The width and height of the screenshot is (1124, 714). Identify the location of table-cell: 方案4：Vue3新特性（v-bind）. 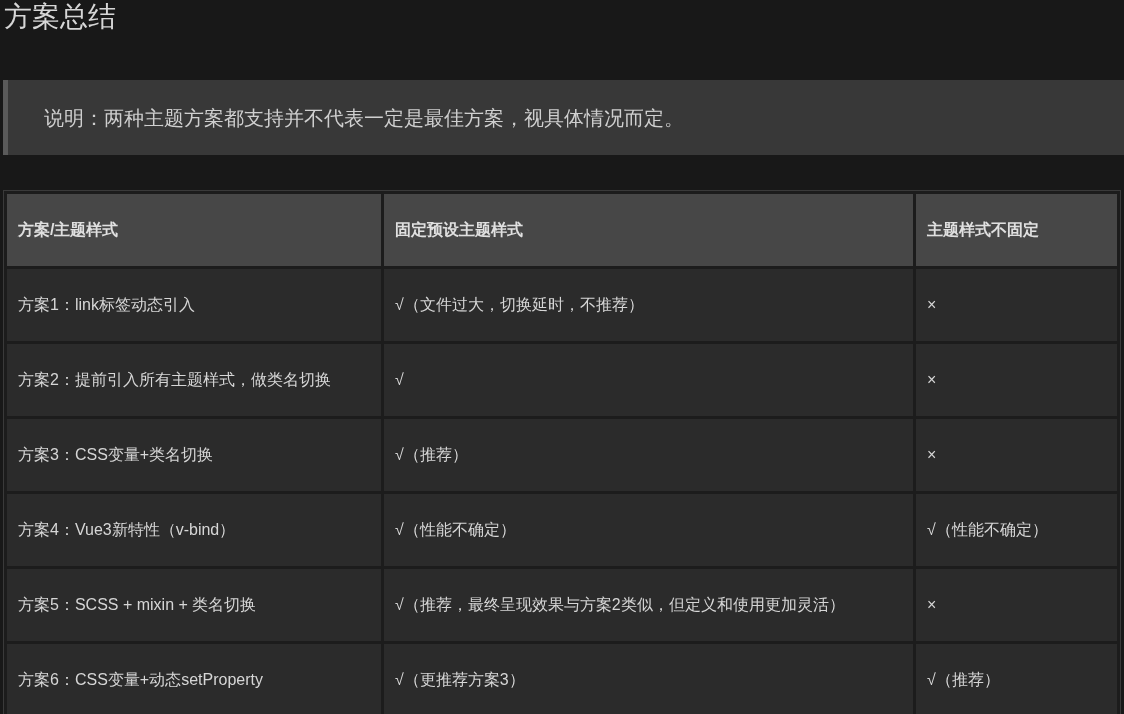
(194, 530).